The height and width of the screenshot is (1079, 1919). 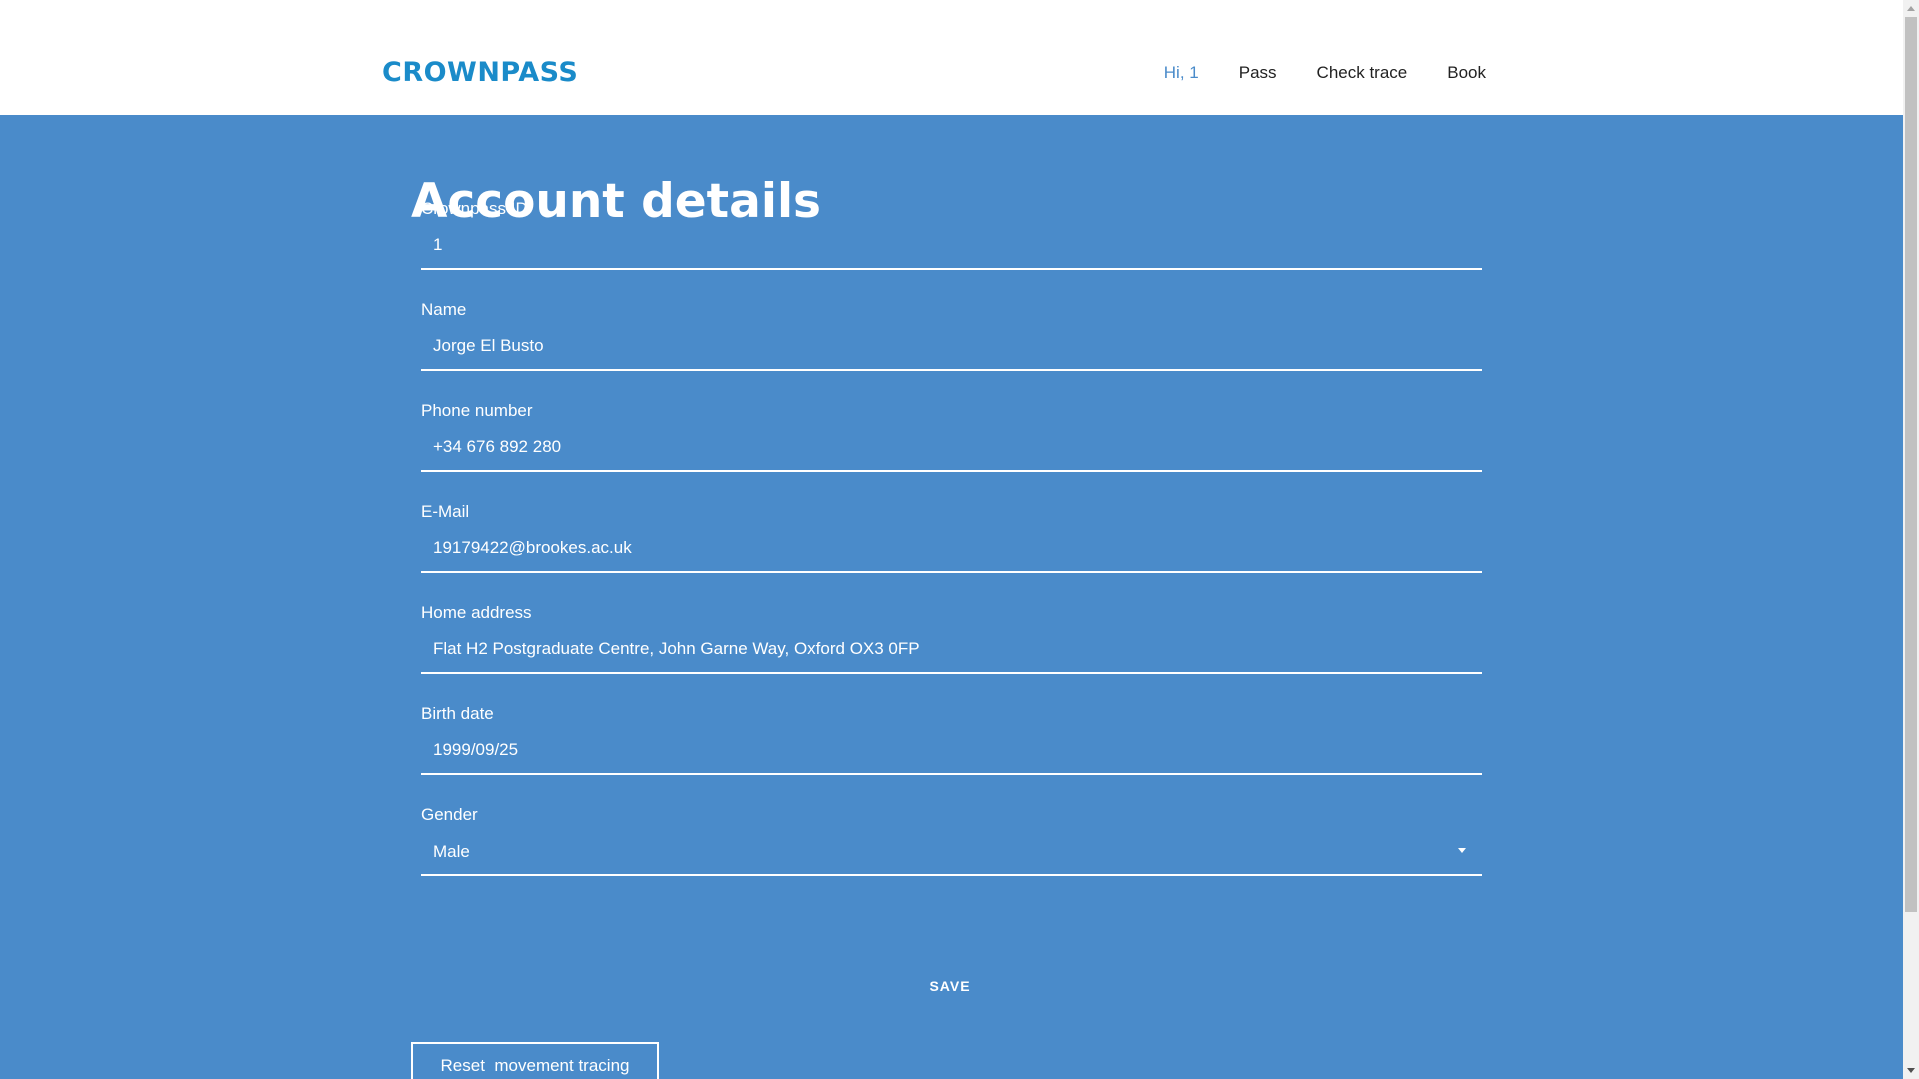 I want to click on chevron-down-icon, so click(x=1462, y=850).